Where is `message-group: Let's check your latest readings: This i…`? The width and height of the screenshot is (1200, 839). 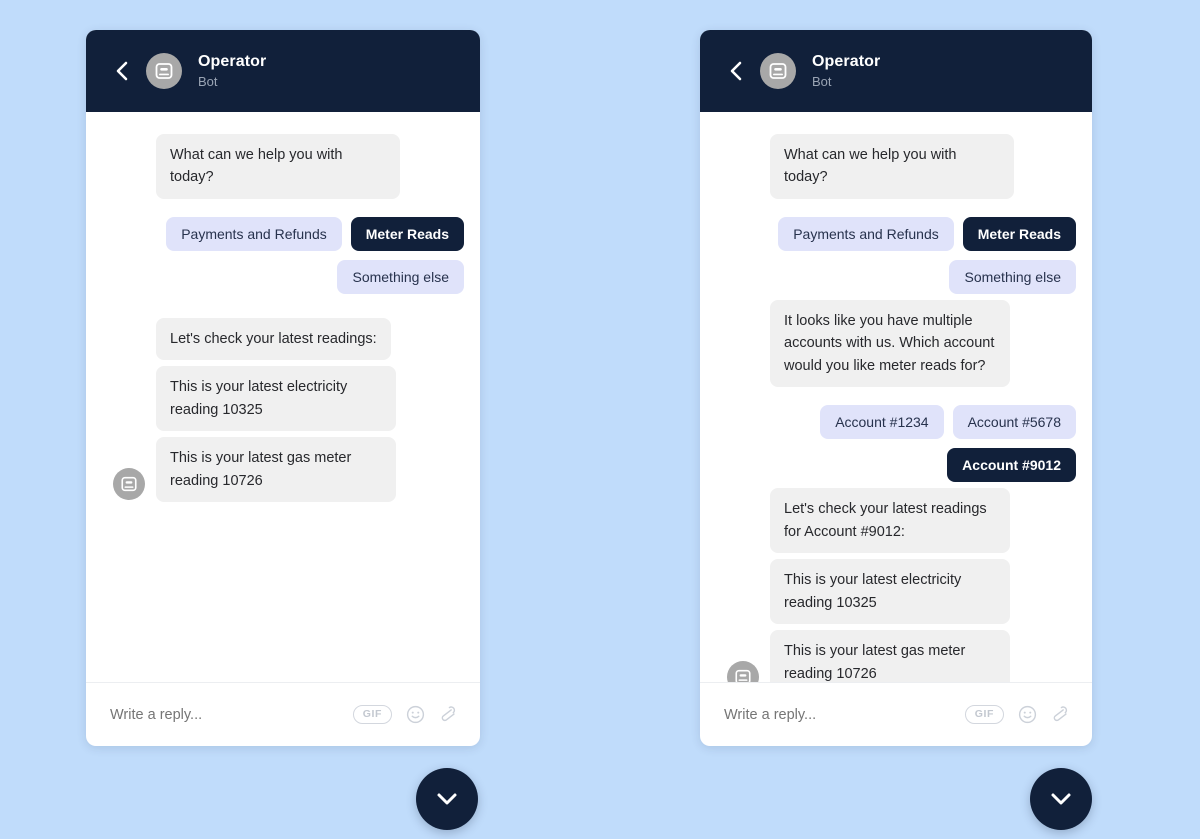 message-group: Let's check your latest readings: This i… is located at coordinates (310, 412).